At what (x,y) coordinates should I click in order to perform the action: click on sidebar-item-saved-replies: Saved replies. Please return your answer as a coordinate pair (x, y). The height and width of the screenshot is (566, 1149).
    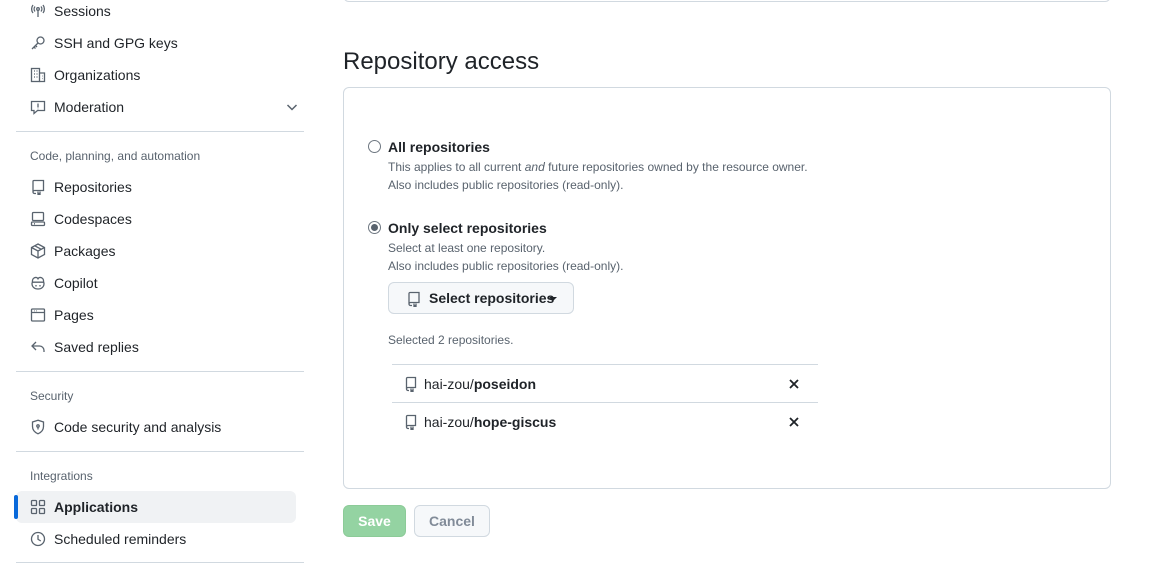
    Looking at the image, I should click on (156, 347).